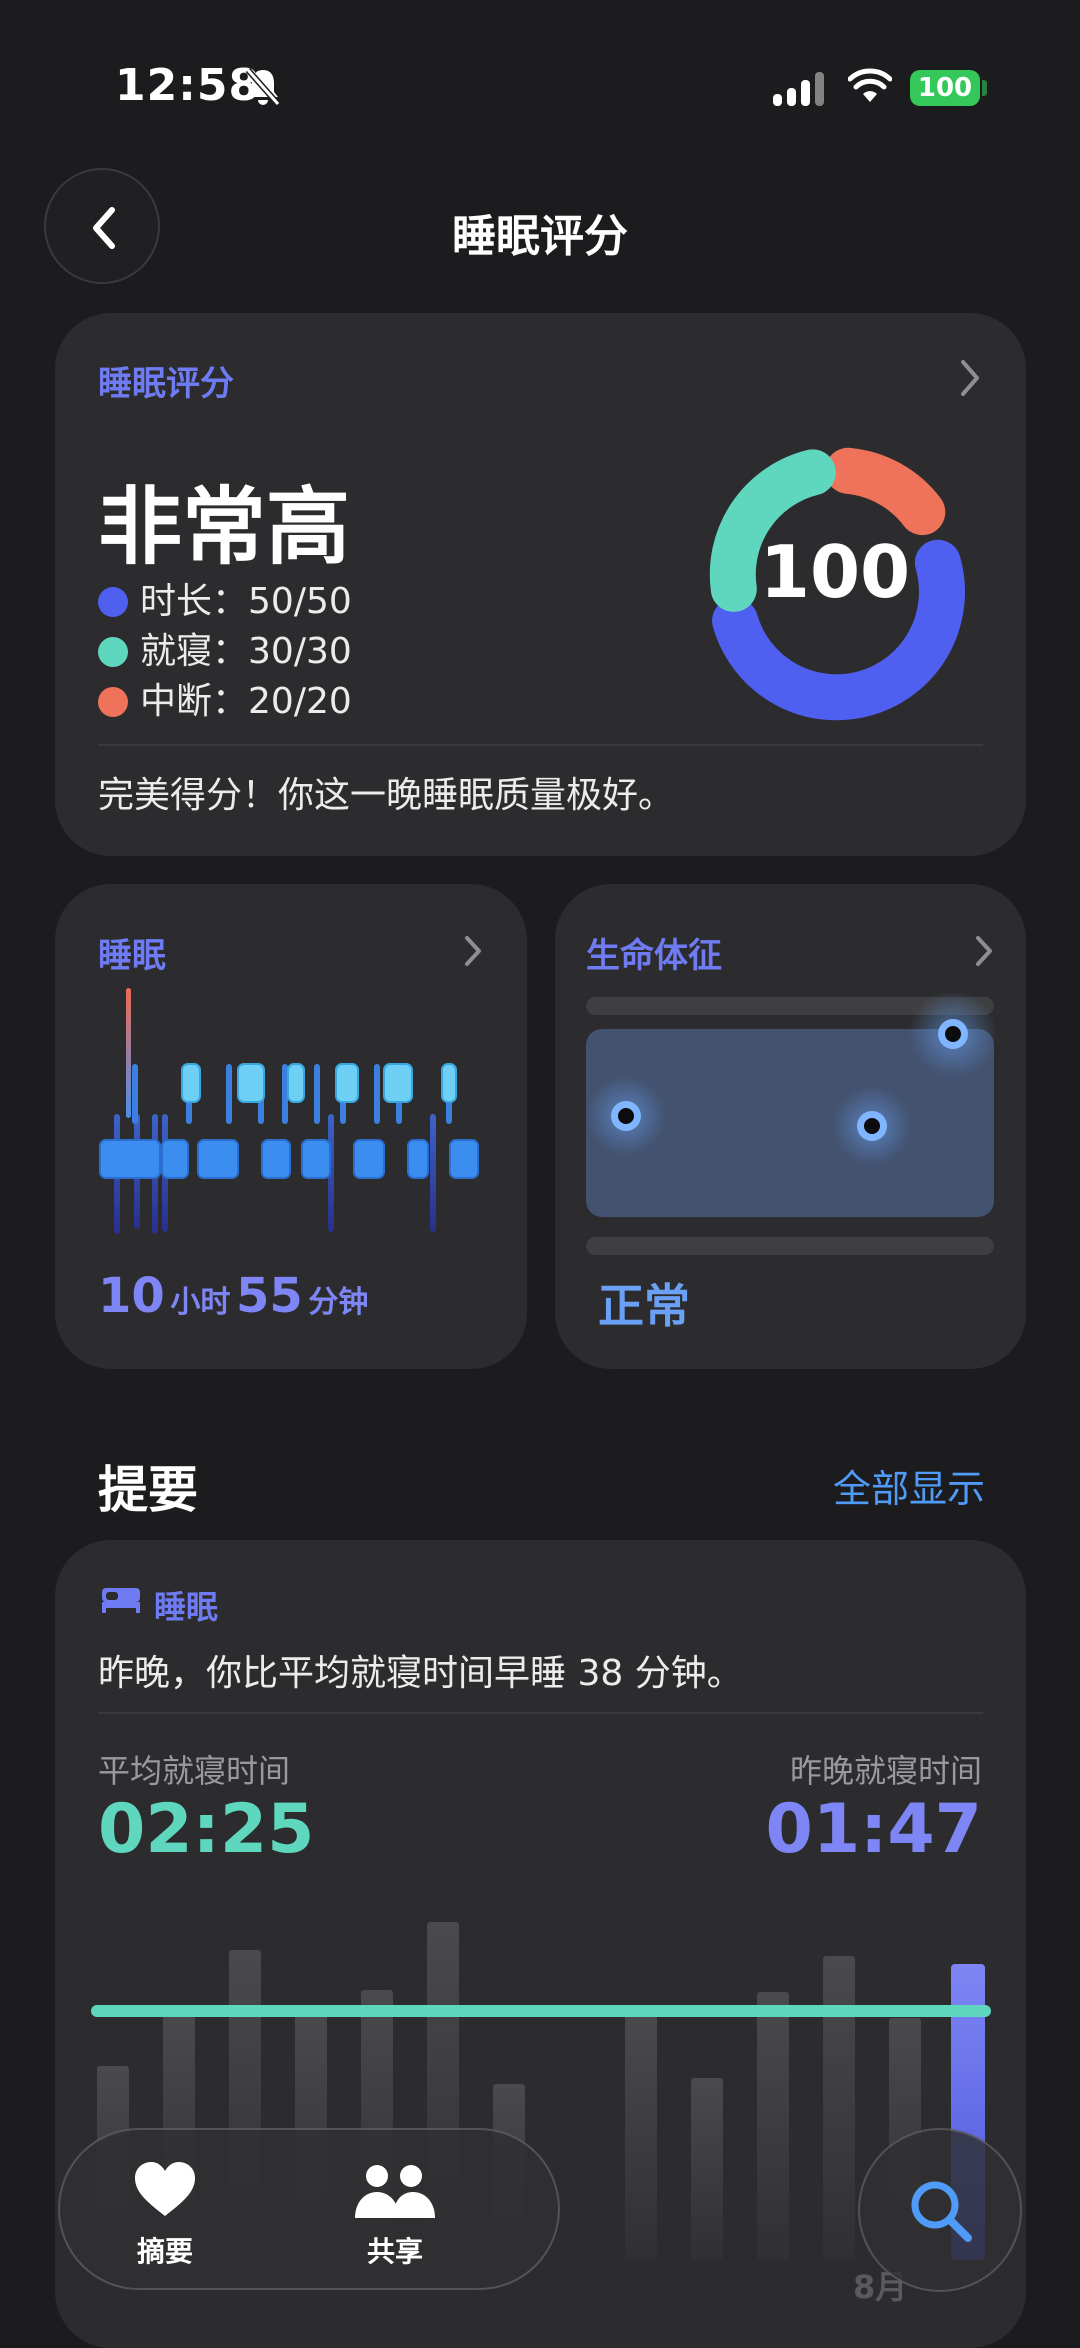  I want to click on tab-share: 共享, so click(395, 2209).